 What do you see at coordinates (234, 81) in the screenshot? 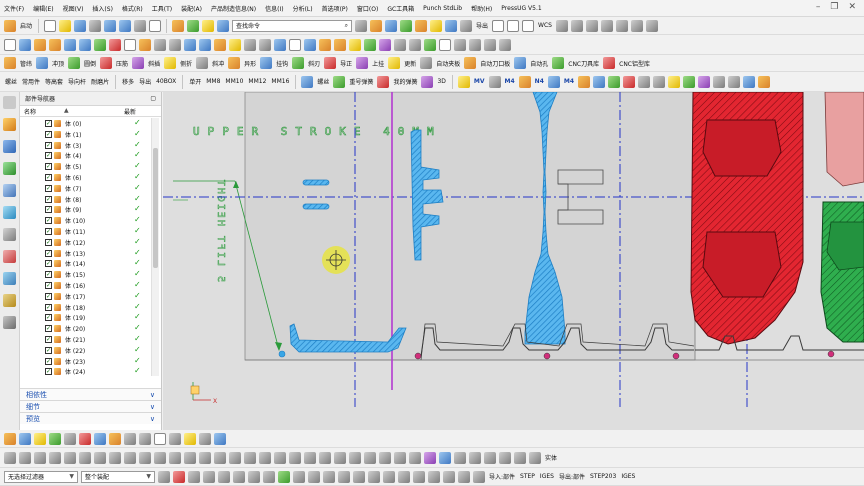
I see `standard-part-button: MM10` at bounding box center [234, 81].